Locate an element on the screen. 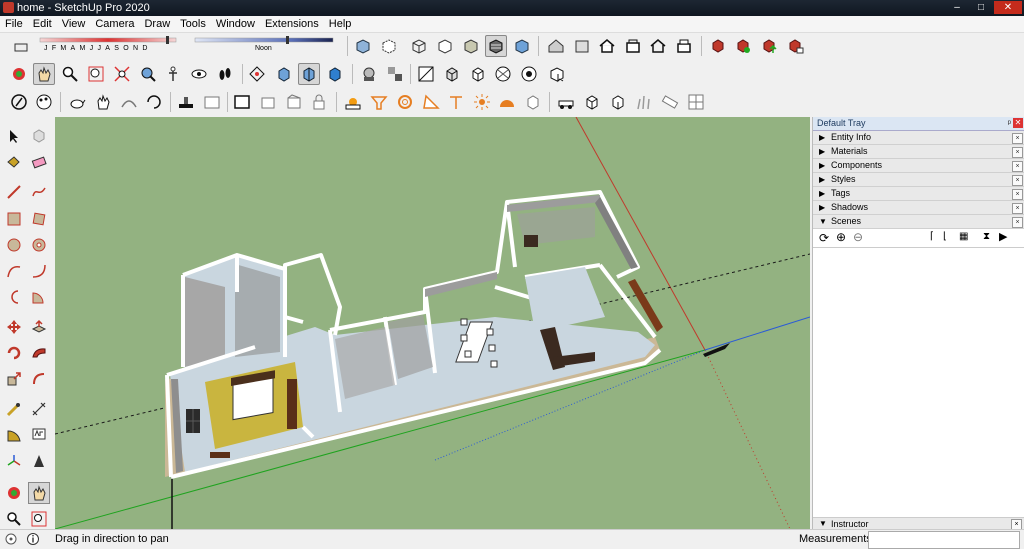  shaded-icon is located at coordinates (471, 46).